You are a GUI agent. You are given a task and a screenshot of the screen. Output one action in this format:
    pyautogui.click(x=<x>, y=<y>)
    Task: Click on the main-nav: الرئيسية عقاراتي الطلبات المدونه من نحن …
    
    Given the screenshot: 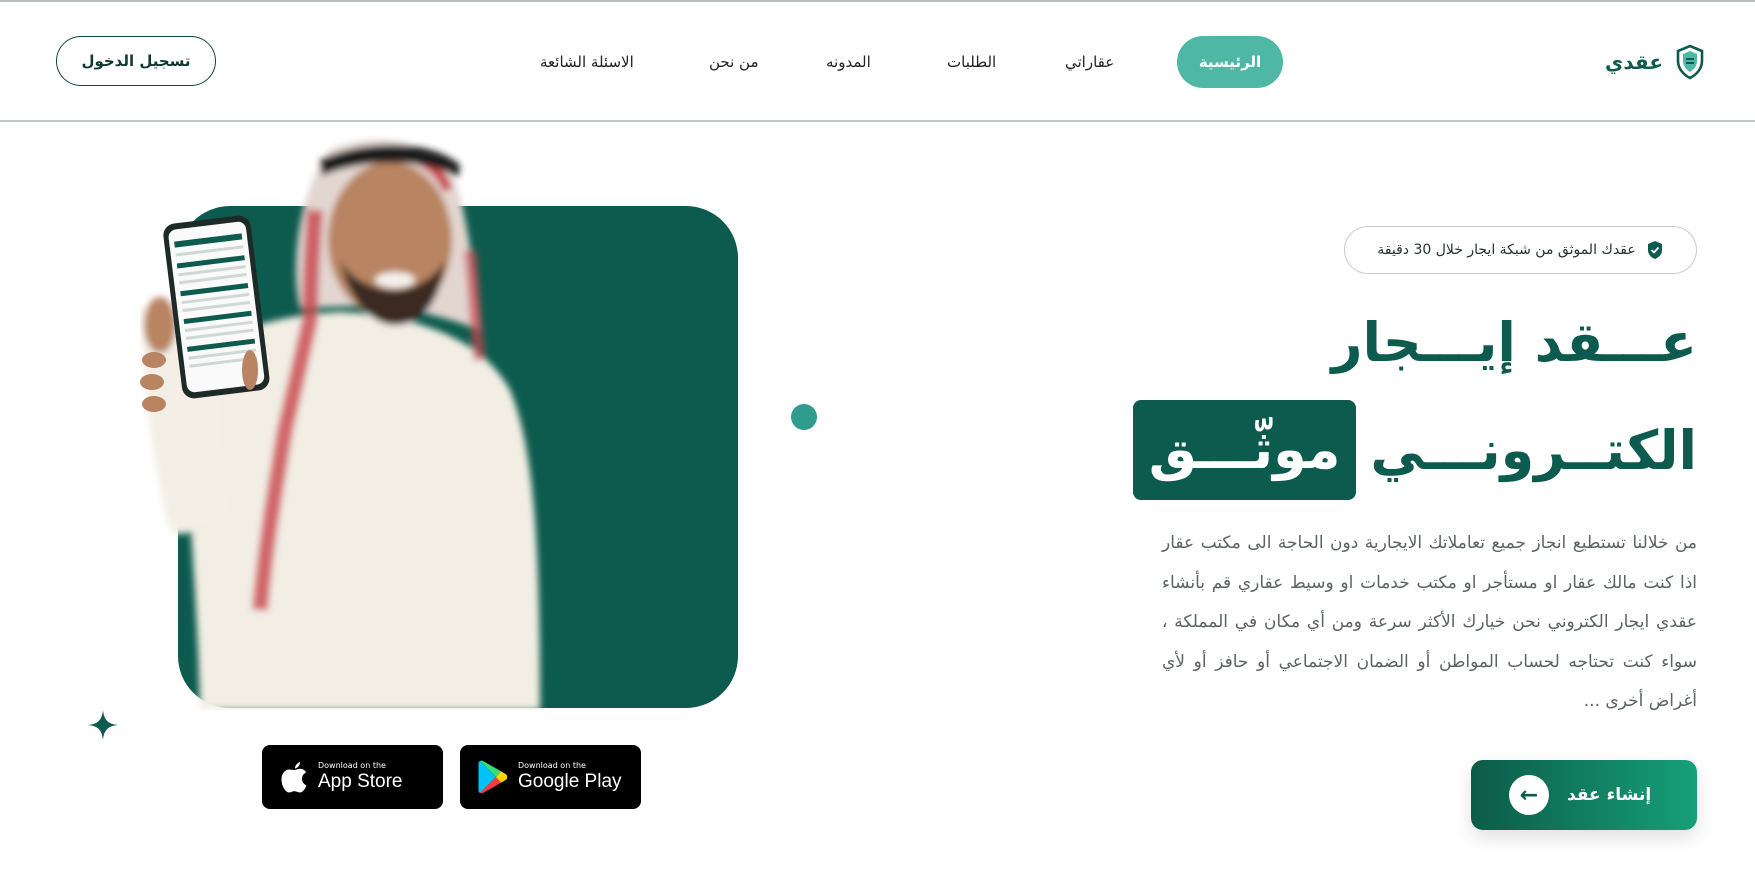 What is the action you would take?
    pyautogui.click(x=905, y=62)
    